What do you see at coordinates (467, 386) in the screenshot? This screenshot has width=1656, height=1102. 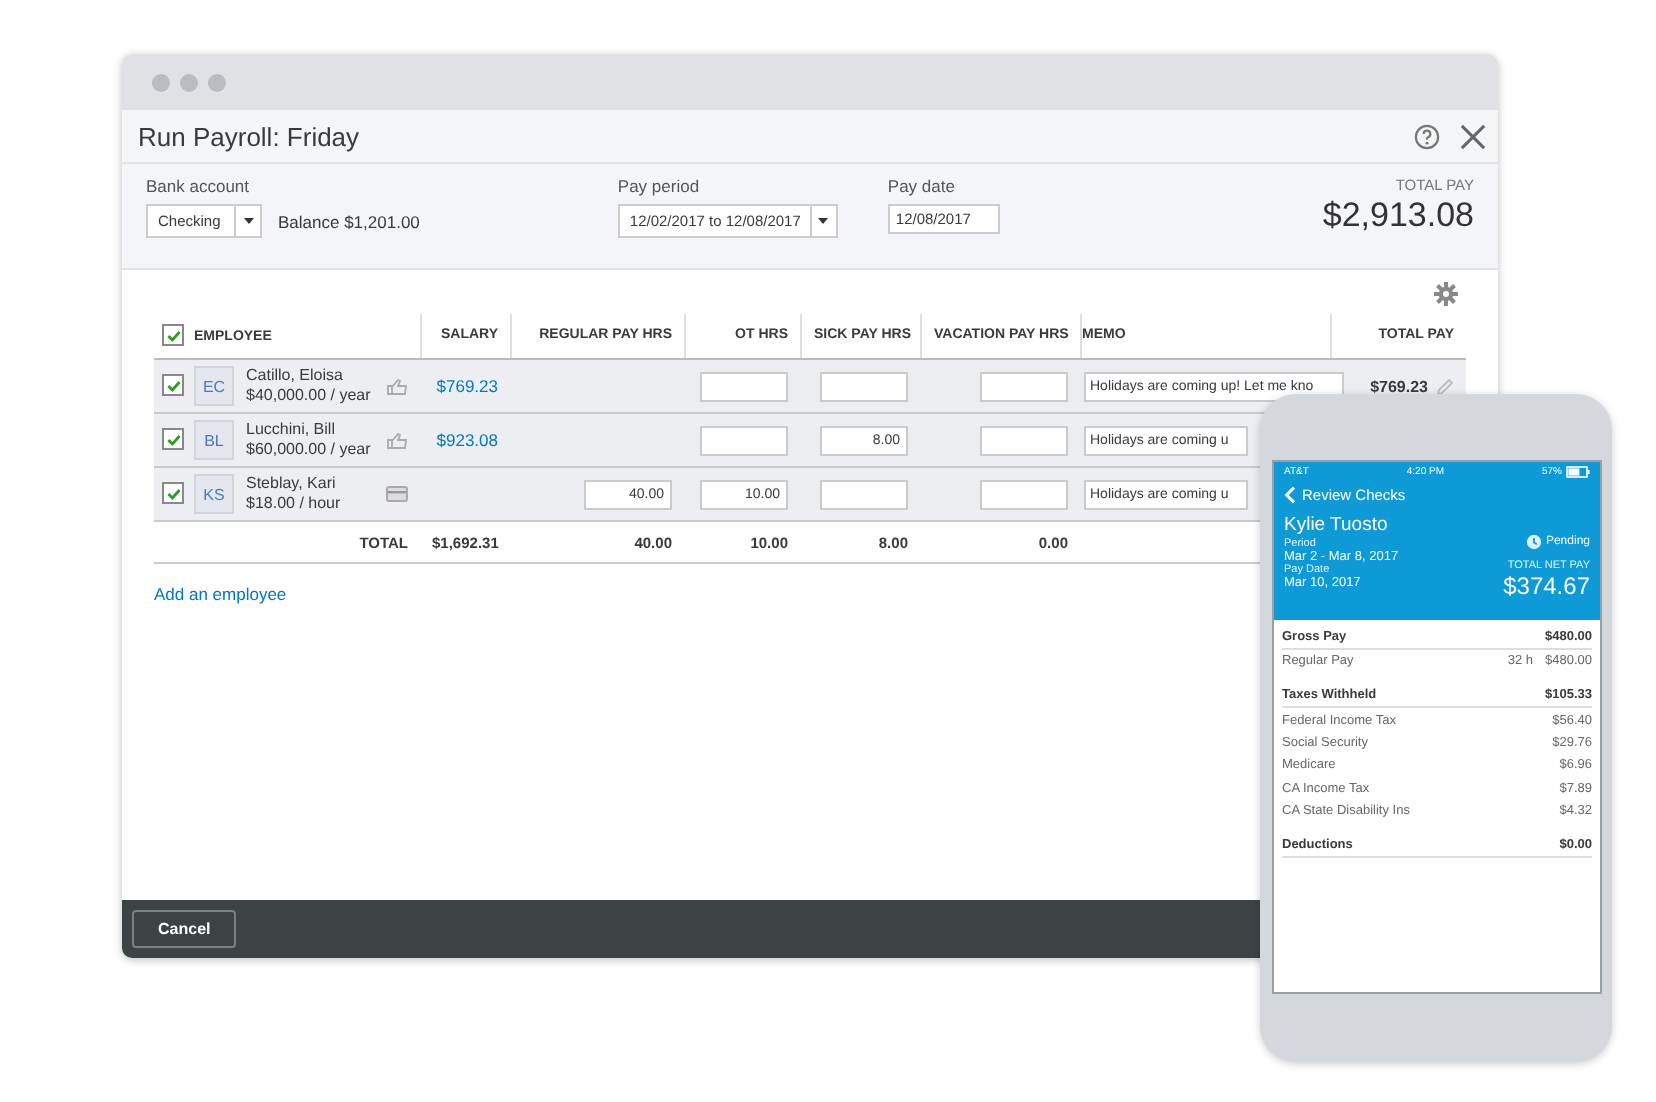 I see `salary-link: $769.23` at bounding box center [467, 386].